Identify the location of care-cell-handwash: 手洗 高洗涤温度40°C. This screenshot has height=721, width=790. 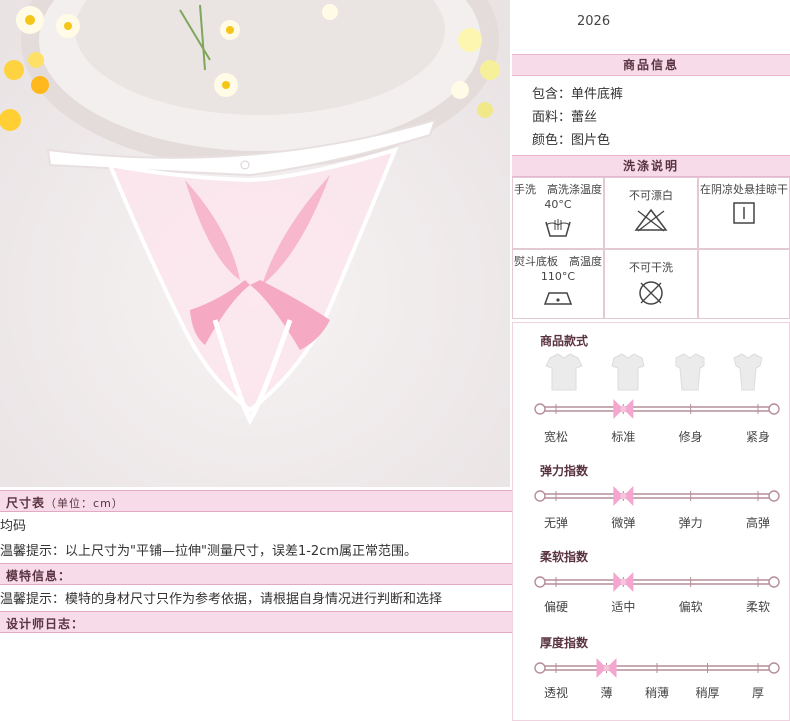
(558, 213).